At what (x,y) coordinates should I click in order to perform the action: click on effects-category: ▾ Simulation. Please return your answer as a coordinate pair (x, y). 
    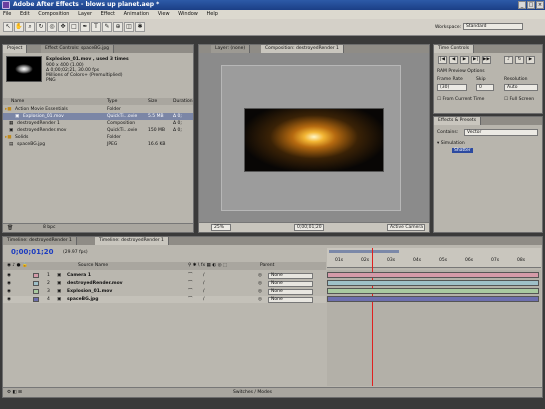
    Looking at the image, I should click on (451, 143).